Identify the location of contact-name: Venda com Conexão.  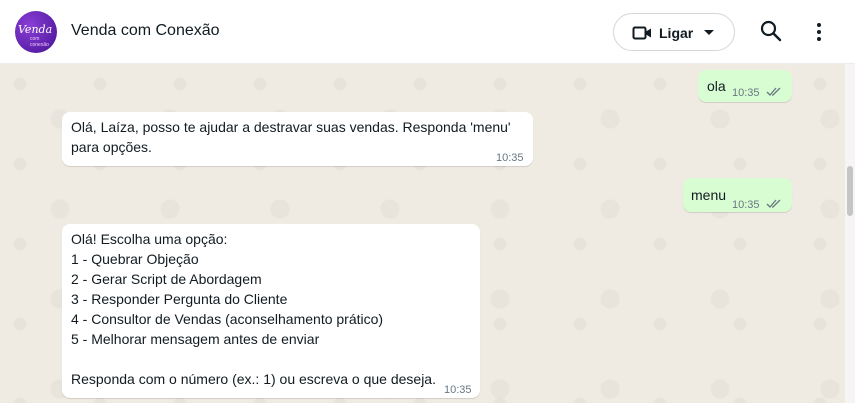
(145, 31).